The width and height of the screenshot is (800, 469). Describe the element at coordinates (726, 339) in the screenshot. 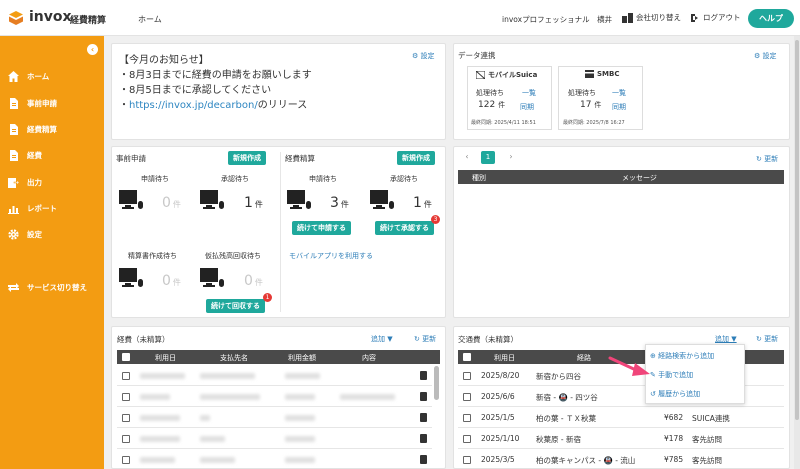

I see `transport-add-link: 追加 ▼` at that location.